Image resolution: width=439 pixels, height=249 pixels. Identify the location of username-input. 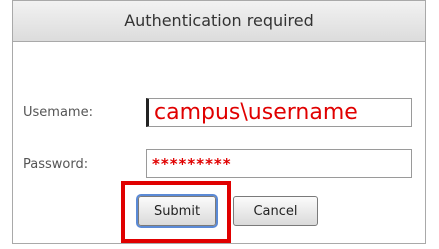
(279, 112).